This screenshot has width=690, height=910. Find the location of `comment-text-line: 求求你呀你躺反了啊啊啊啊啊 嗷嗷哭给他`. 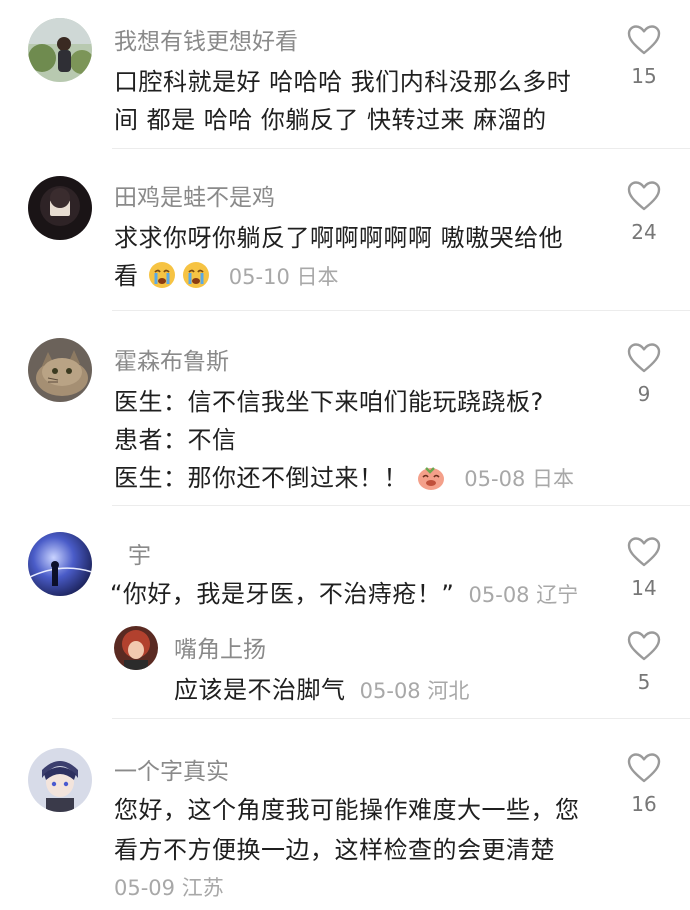

comment-text-line: 求求你呀你躺反了啊啊啊啊啊 嗷嗷哭给他 is located at coordinates (339, 238).